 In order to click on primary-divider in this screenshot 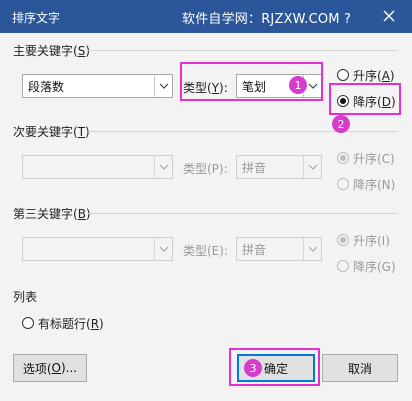, I will do `click(243, 50)`.